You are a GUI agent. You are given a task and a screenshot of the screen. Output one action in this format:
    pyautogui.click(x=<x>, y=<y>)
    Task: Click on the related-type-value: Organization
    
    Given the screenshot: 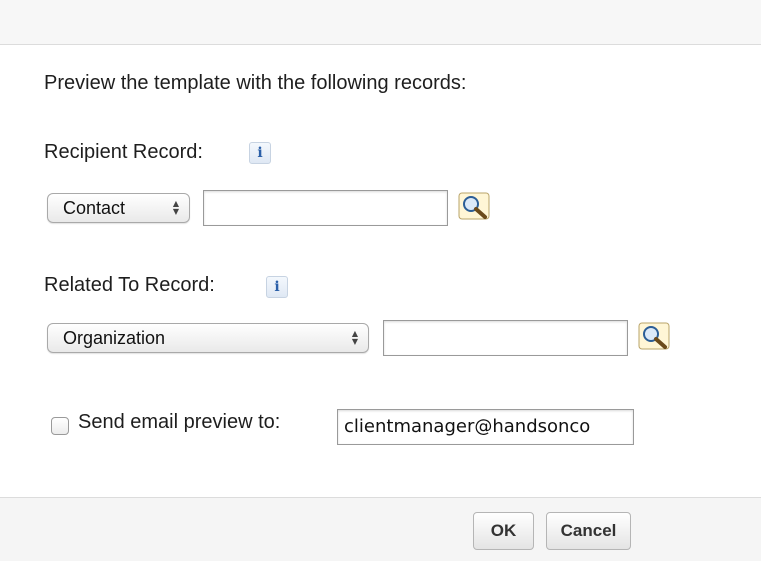 What is the action you would take?
    pyautogui.click(x=114, y=338)
    